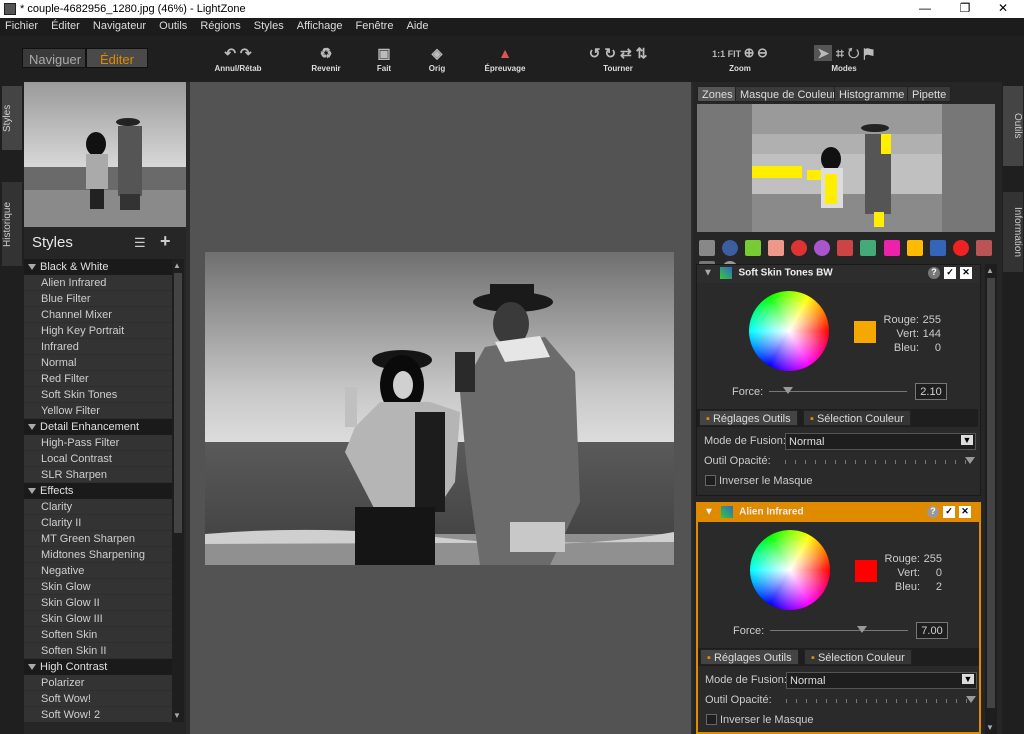 The image size is (1024, 734). Describe the element at coordinates (872, 94) in the screenshot. I see `tab-histogramme: Histogramme` at that location.